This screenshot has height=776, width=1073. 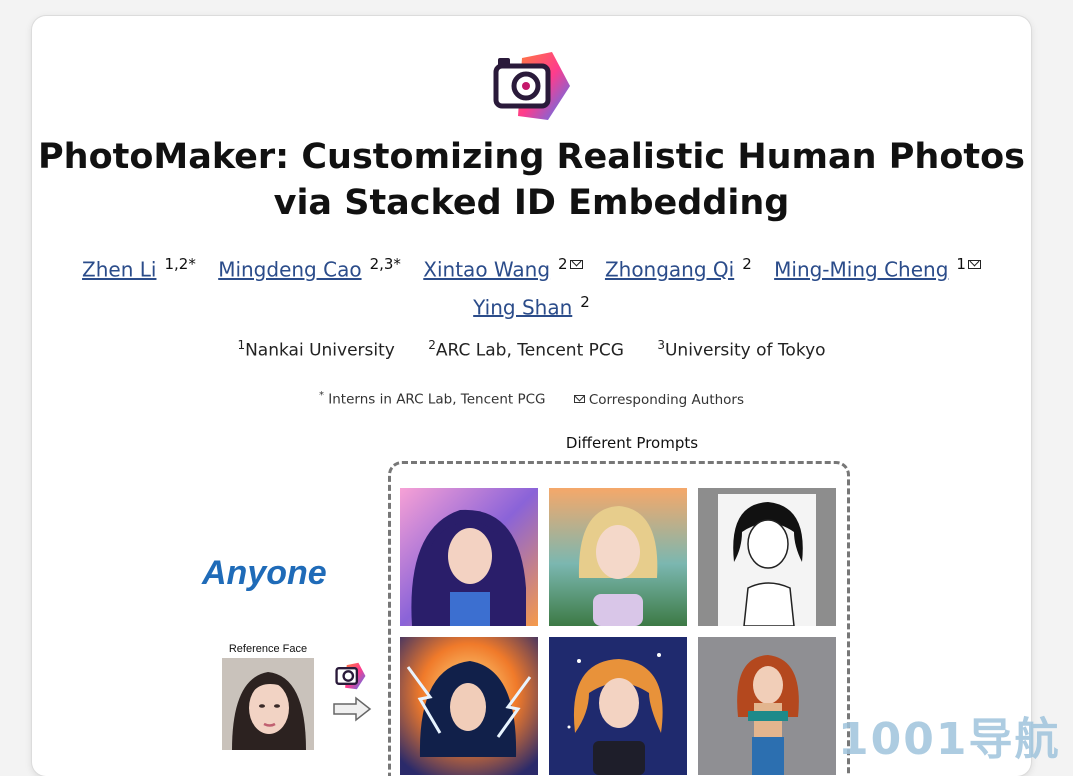 What do you see at coordinates (861, 270) in the screenshot?
I see `author-link-ming-ming-cheng: Ming-Ming Cheng` at bounding box center [861, 270].